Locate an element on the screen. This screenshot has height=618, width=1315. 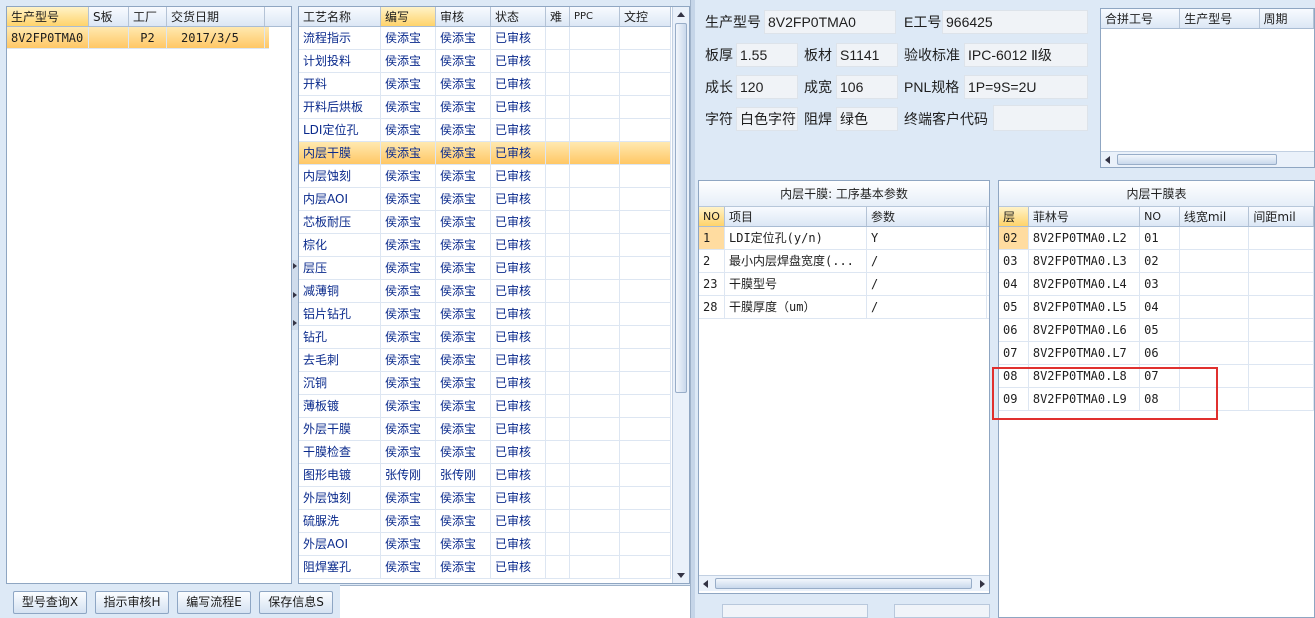
process-row: 内层蚀刻 侯添宝 侯添宝 已审核 is located at coordinates (485, 176).